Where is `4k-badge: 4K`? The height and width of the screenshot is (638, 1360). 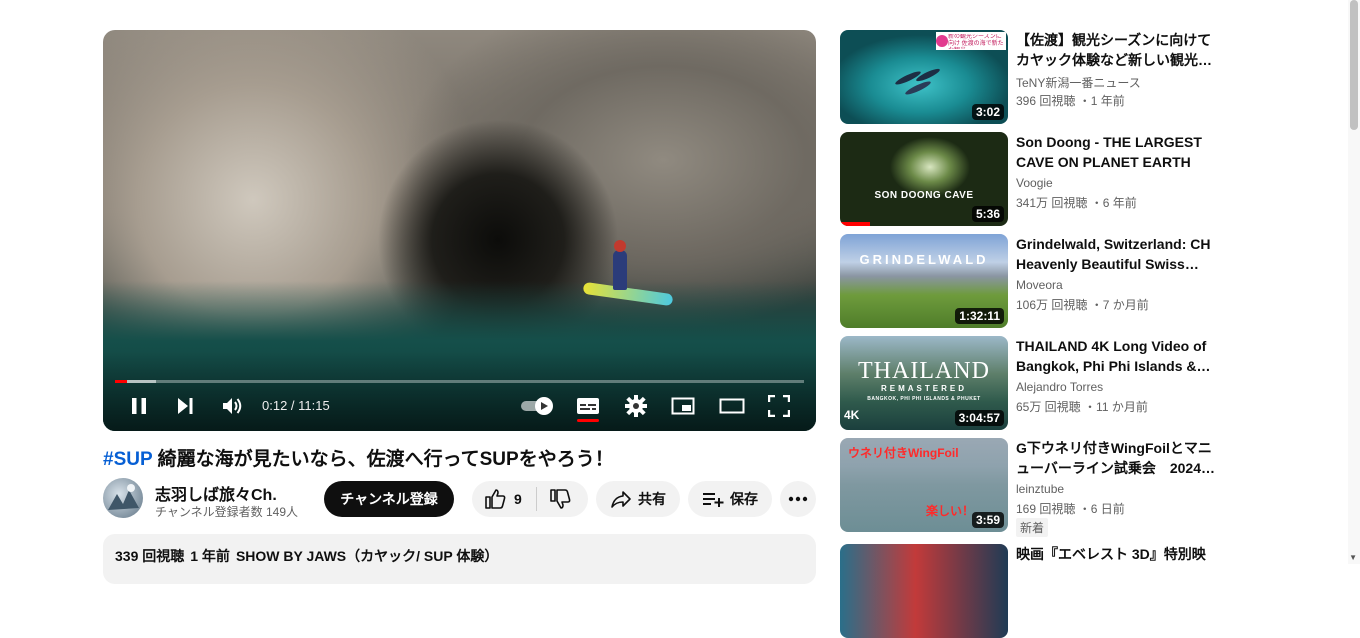 4k-badge: 4K is located at coordinates (852, 415).